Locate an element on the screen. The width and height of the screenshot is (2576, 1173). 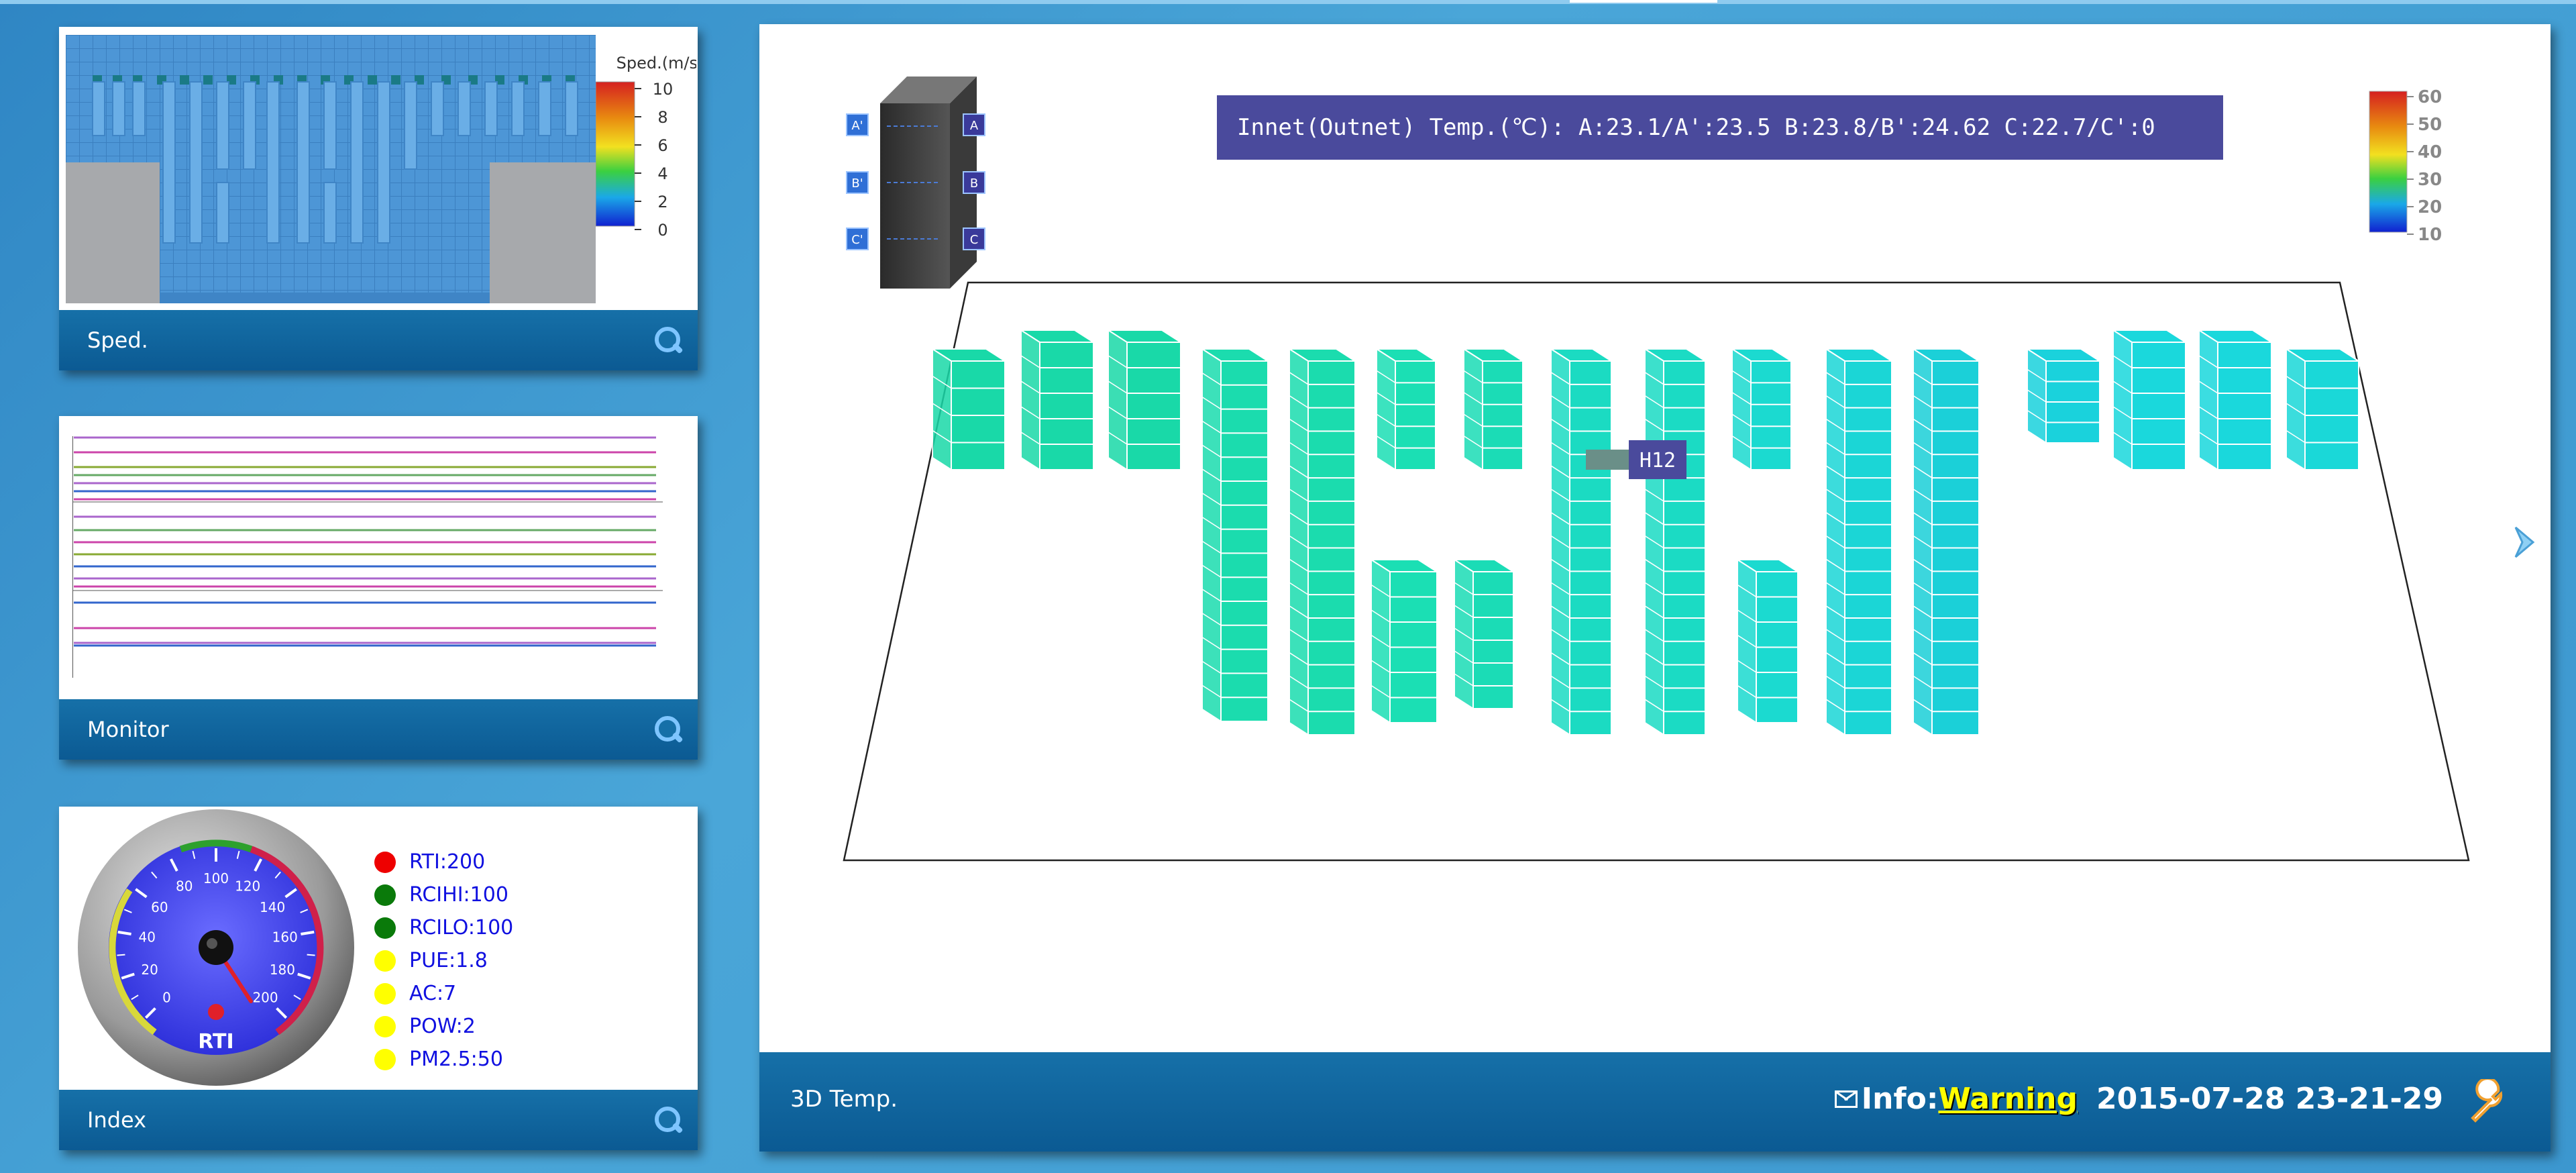
index-item: RTI:200 is located at coordinates (443, 862).